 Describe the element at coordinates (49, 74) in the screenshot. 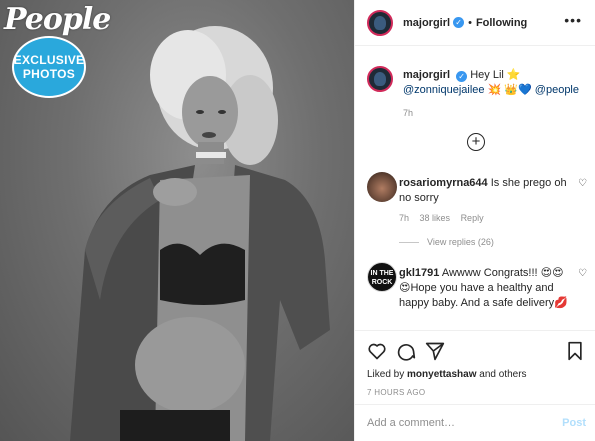

I see `badge-line-2: PHOTOS` at that location.